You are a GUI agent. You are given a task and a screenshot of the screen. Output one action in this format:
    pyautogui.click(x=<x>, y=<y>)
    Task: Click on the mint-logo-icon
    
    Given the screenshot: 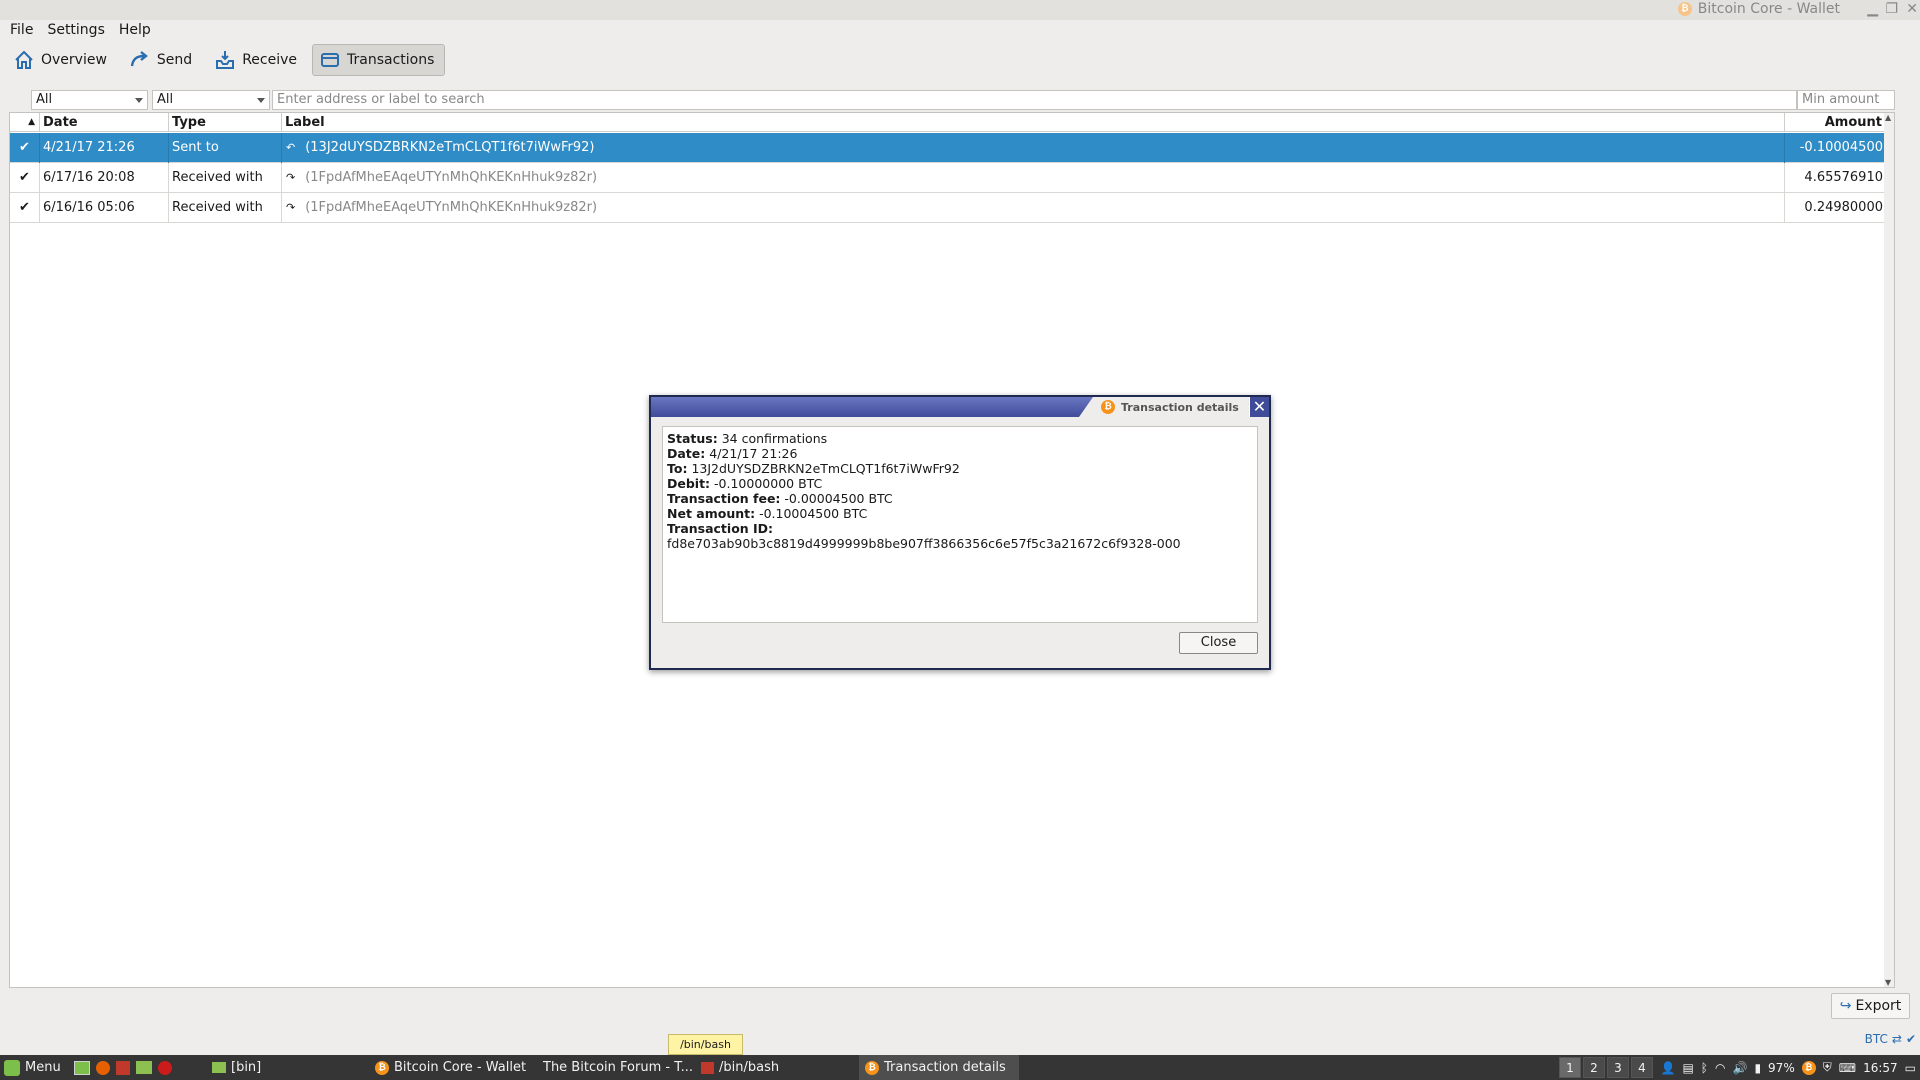 What is the action you would take?
    pyautogui.click(x=12, y=1067)
    